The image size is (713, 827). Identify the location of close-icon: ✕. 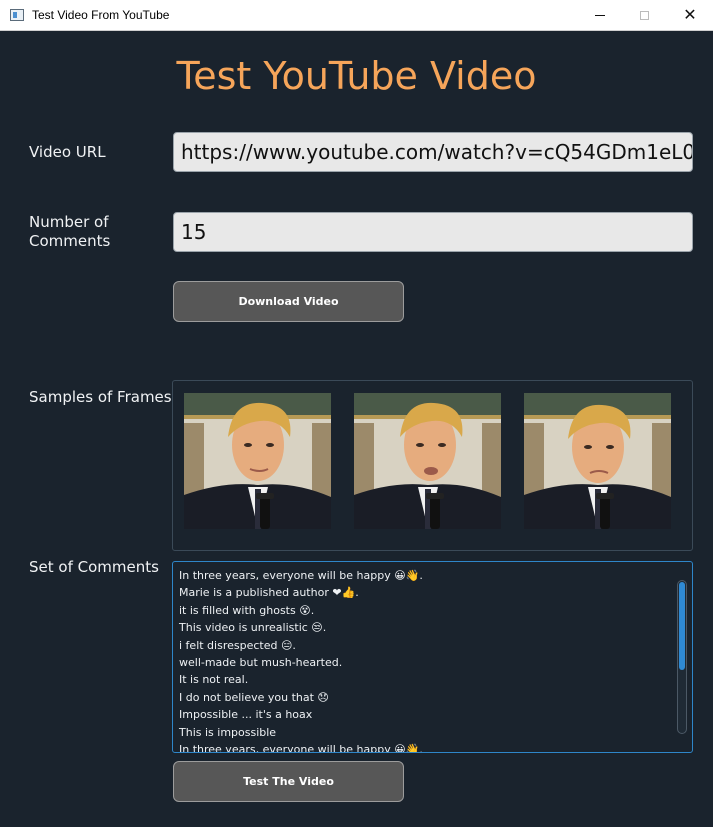
(690, 14).